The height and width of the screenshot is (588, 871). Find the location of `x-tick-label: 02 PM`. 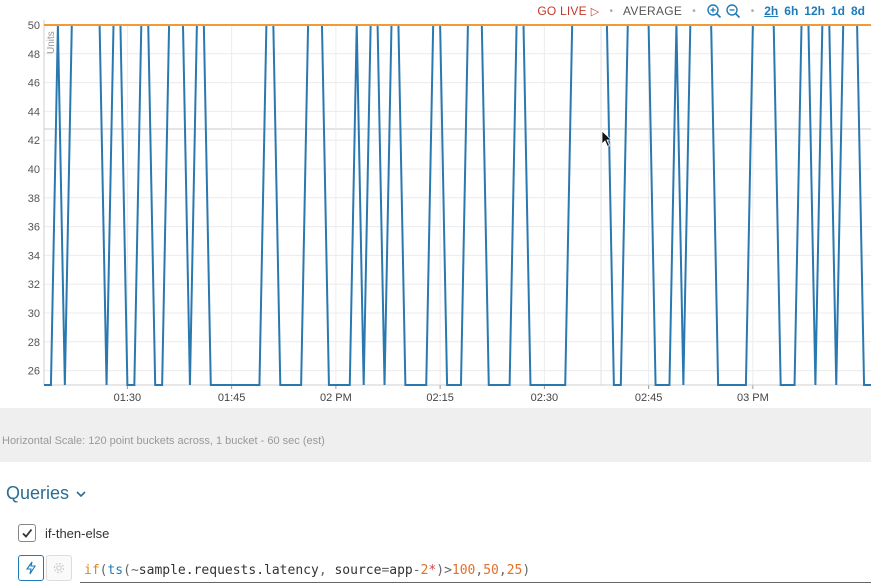

x-tick-label: 02 PM is located at coordinates (336, 398).